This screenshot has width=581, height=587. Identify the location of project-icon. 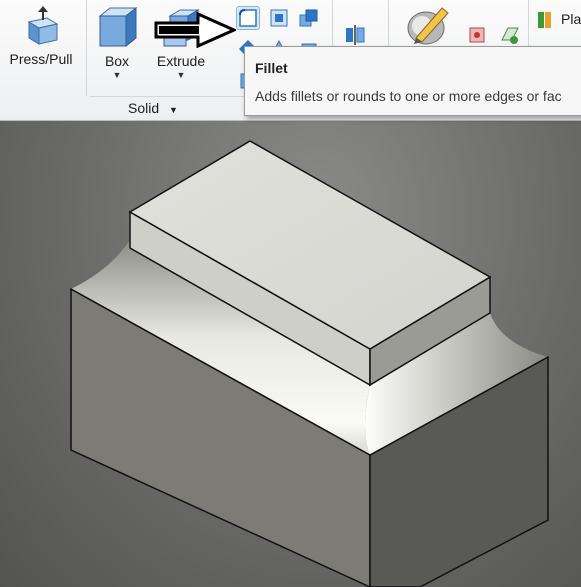
(477, 35).